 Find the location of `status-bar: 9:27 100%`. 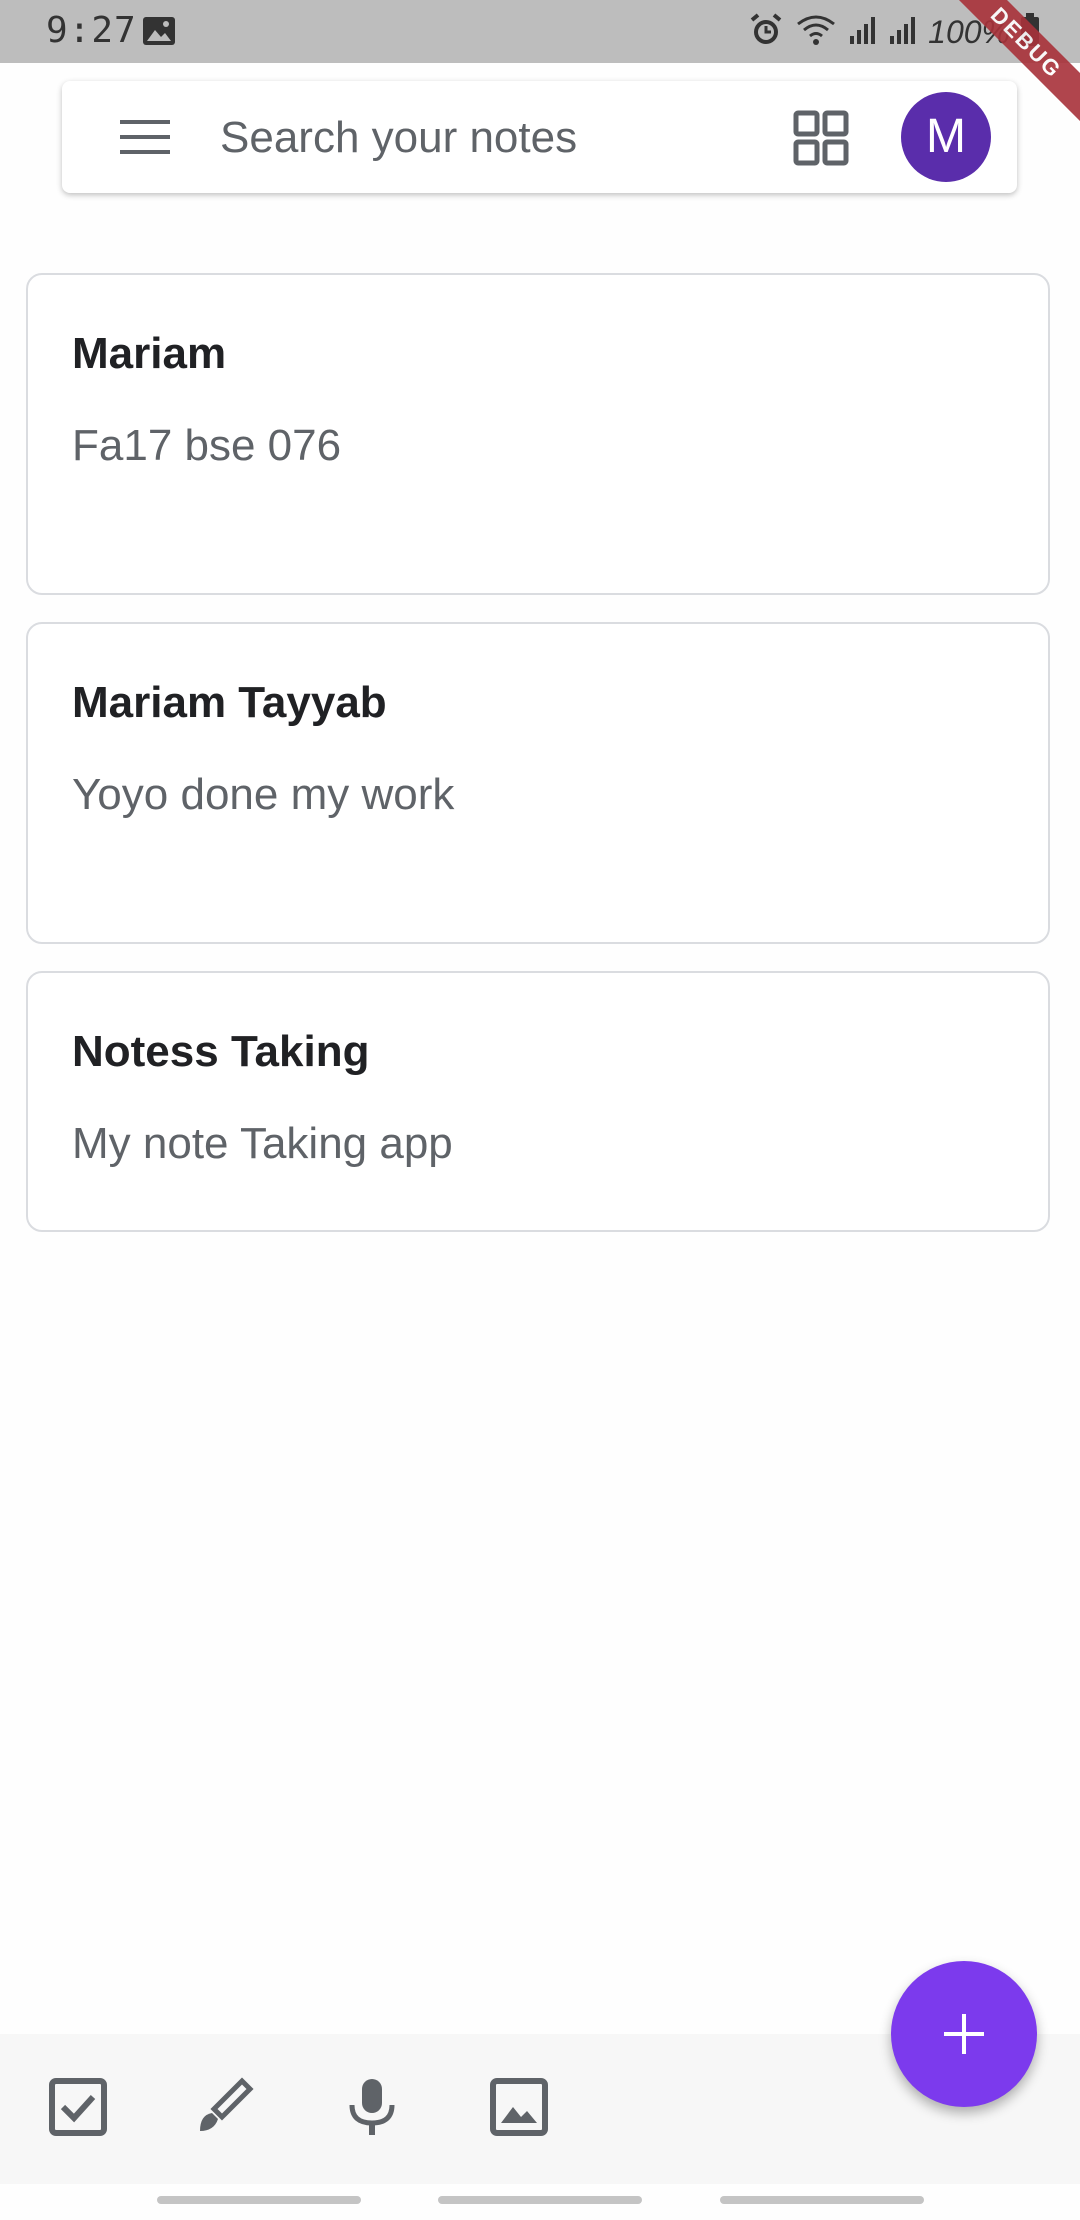

status-bar: 9:27 100% is located at coordinates (540, 31).